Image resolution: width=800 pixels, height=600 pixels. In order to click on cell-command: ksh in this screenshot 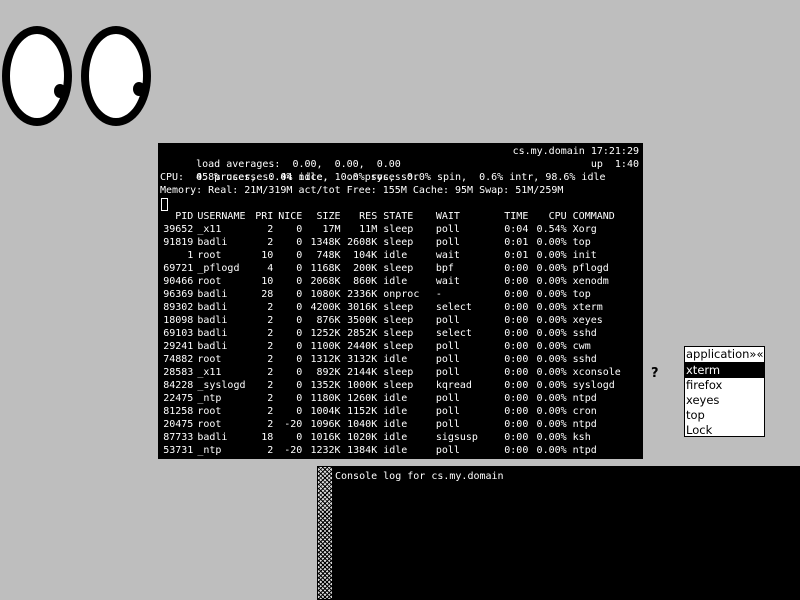, I will do `click(581, 437)`.